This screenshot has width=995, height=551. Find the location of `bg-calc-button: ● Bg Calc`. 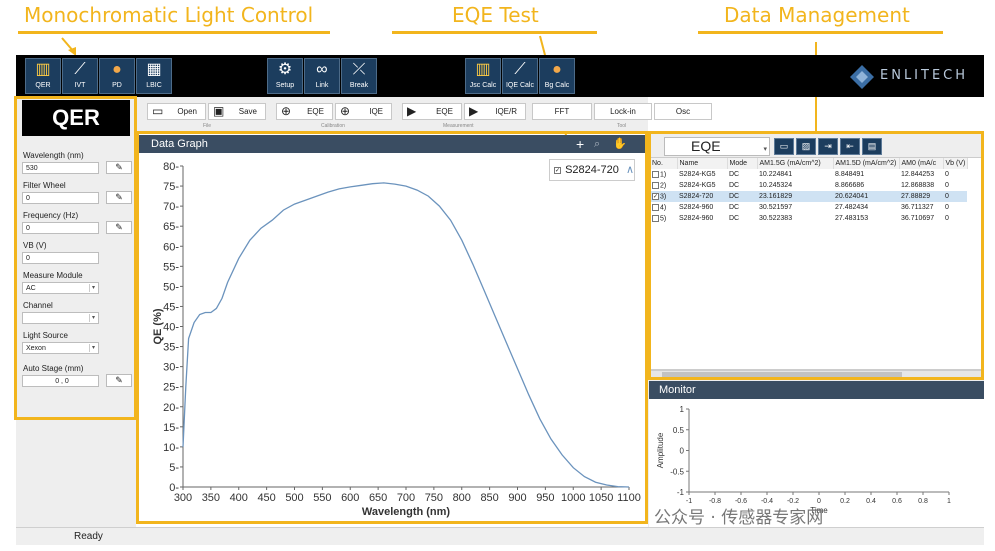

bg-calc-button: ● Bg Calc is located at coordinates (557, 76).